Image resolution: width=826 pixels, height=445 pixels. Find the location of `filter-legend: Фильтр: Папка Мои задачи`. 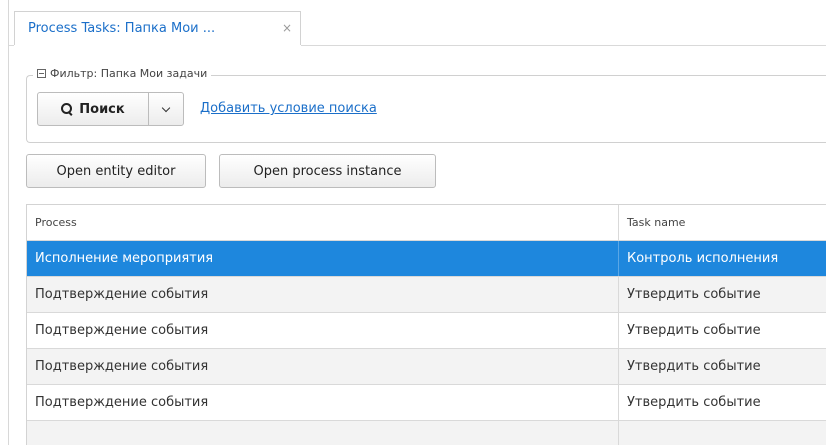

filter-legend: Фильтр: Папка Мои задачи is located at coordinates (122, 73).